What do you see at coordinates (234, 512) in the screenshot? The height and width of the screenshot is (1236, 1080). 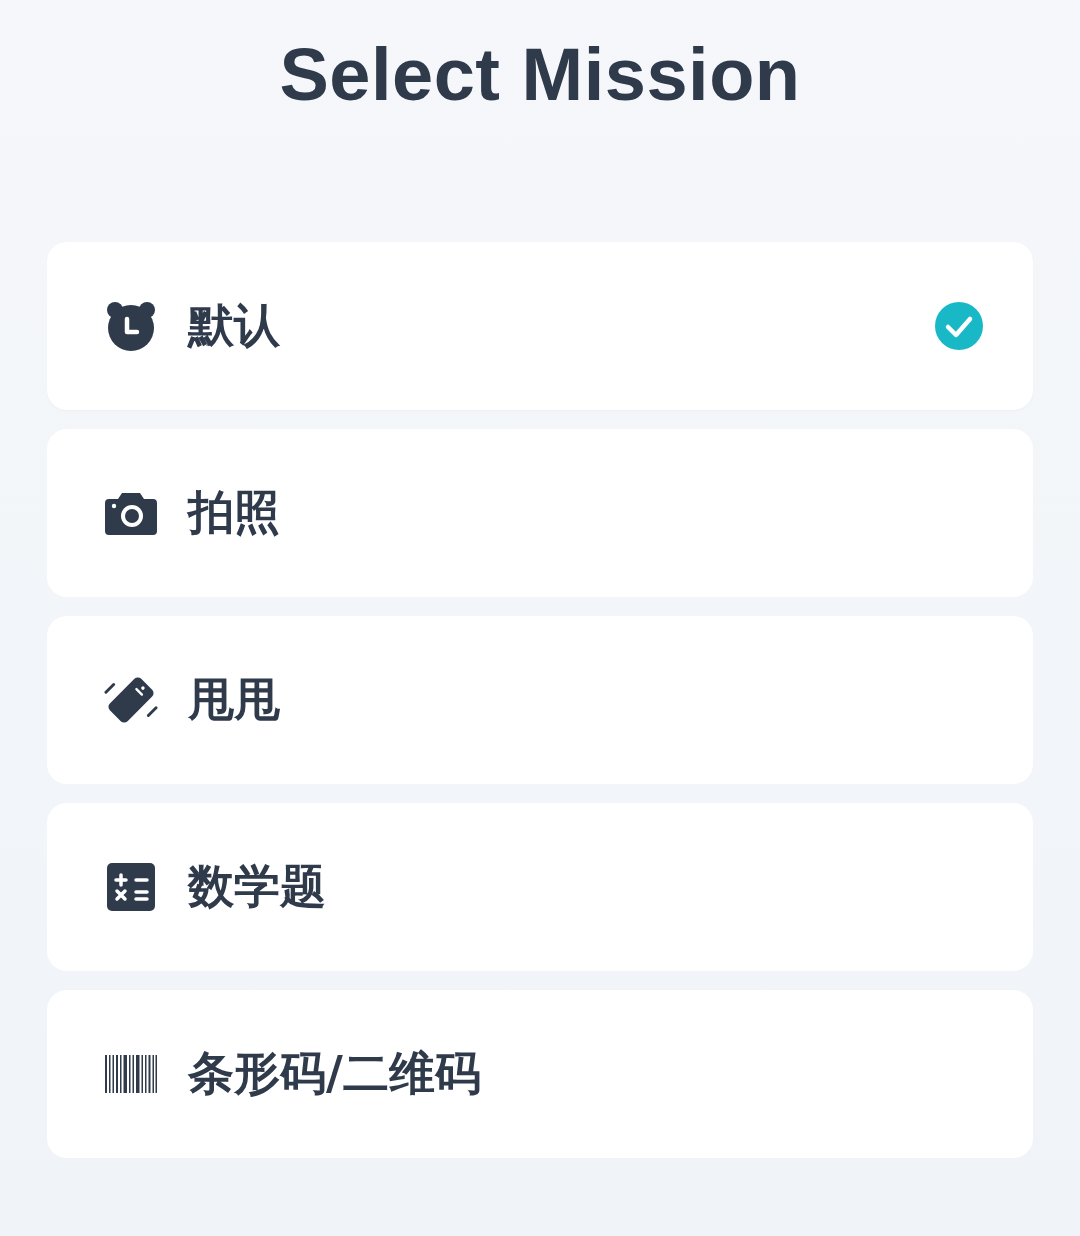 I see `mission-label: 拍照` at bounding box center [234, 512].